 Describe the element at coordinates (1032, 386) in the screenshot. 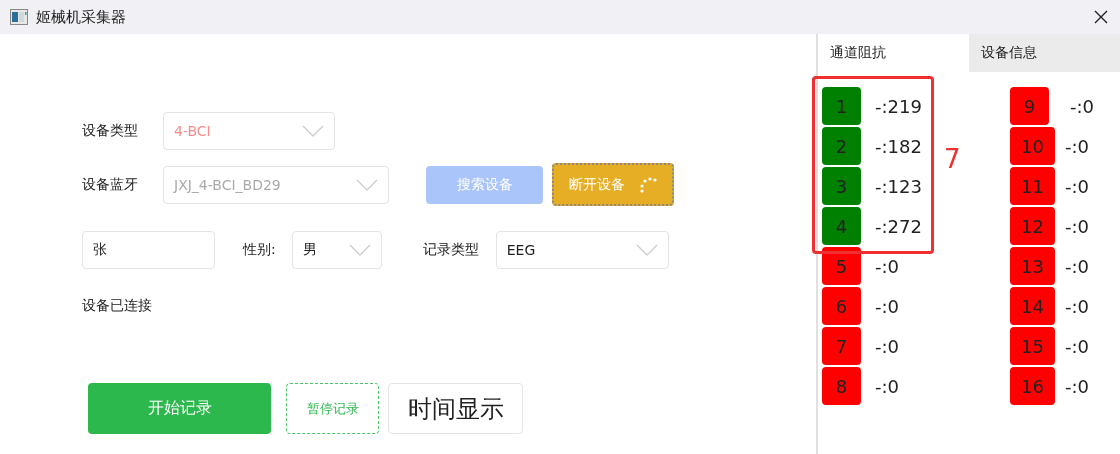

I see `channel-badge: 16` at that location.